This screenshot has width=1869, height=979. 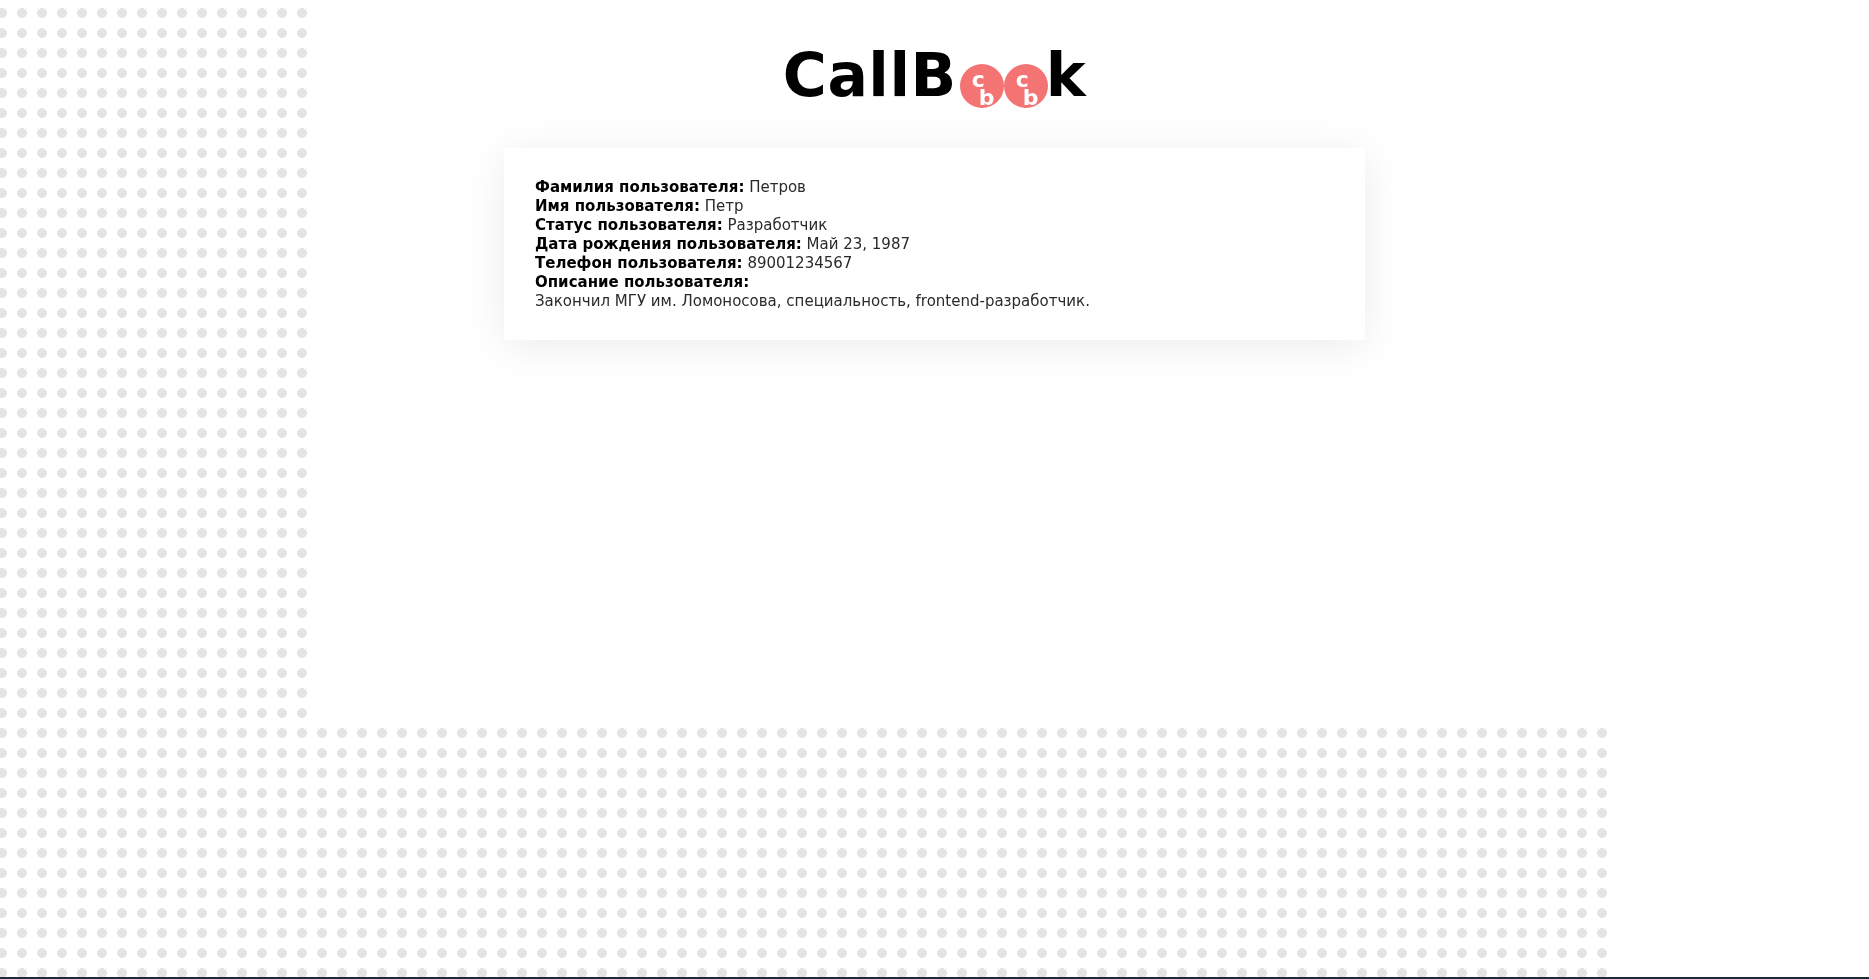 I want to click on field-value: 89001234567, so click(x=800, y=263).